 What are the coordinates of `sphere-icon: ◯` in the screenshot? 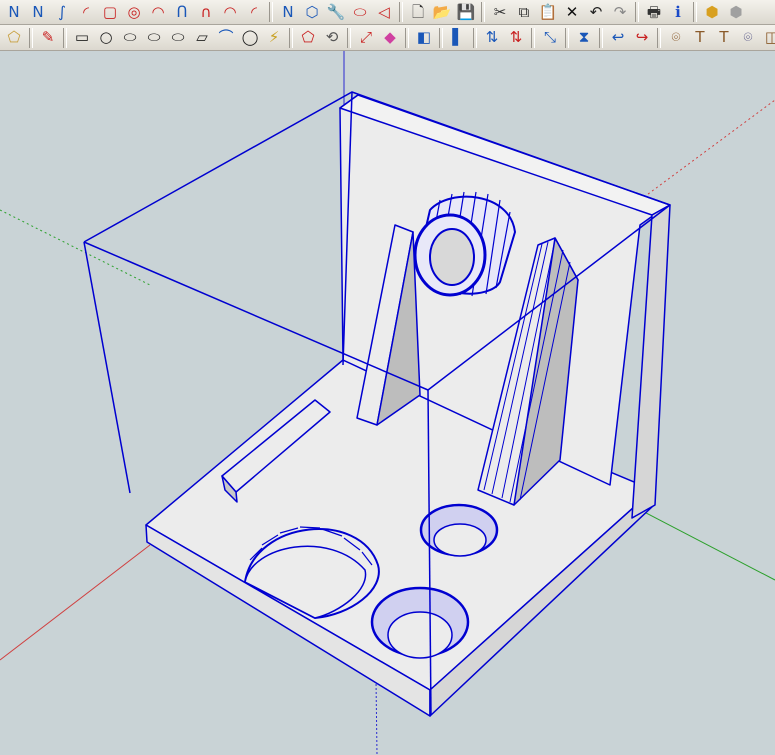 It's located at (250, 37).